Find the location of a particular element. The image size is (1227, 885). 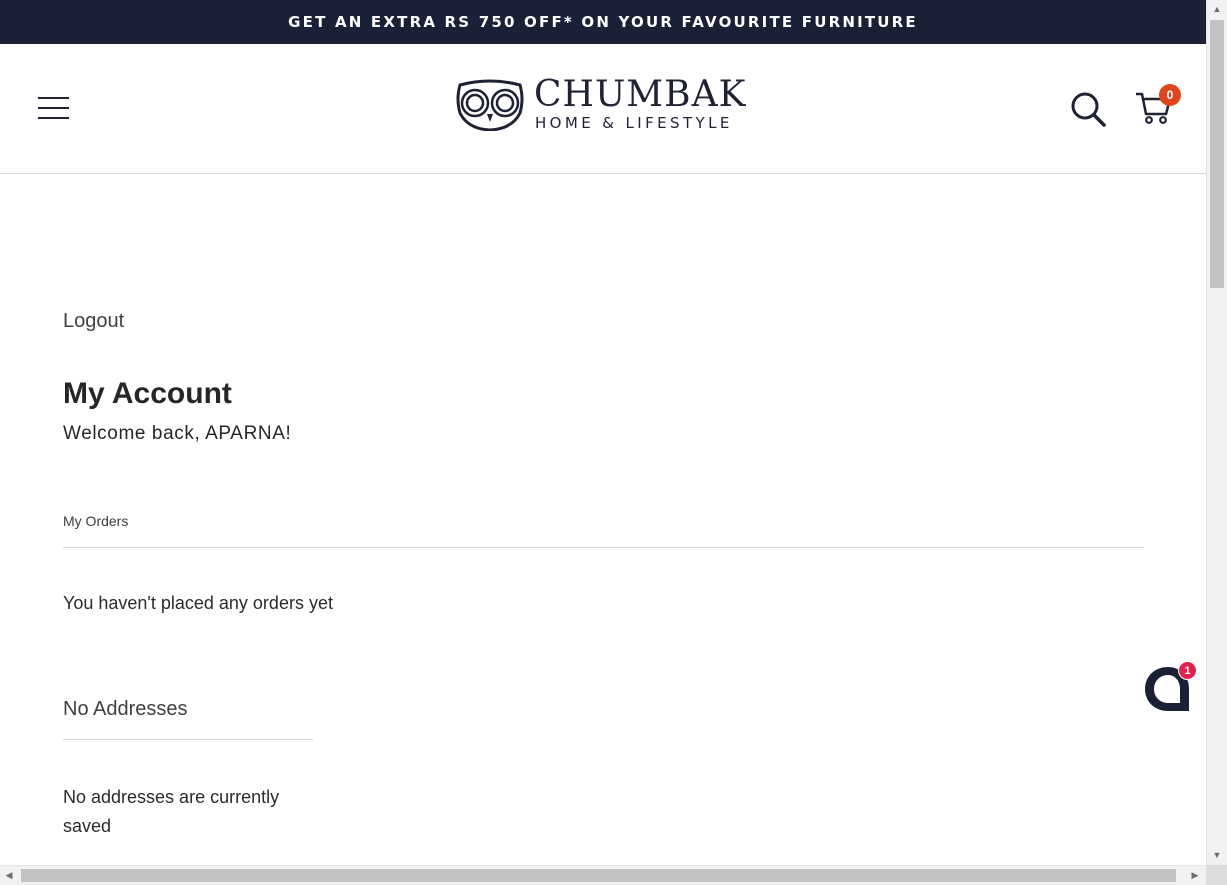

orders-empty-message: You haven't placed any orders yet is located at coordinates (198, 603).